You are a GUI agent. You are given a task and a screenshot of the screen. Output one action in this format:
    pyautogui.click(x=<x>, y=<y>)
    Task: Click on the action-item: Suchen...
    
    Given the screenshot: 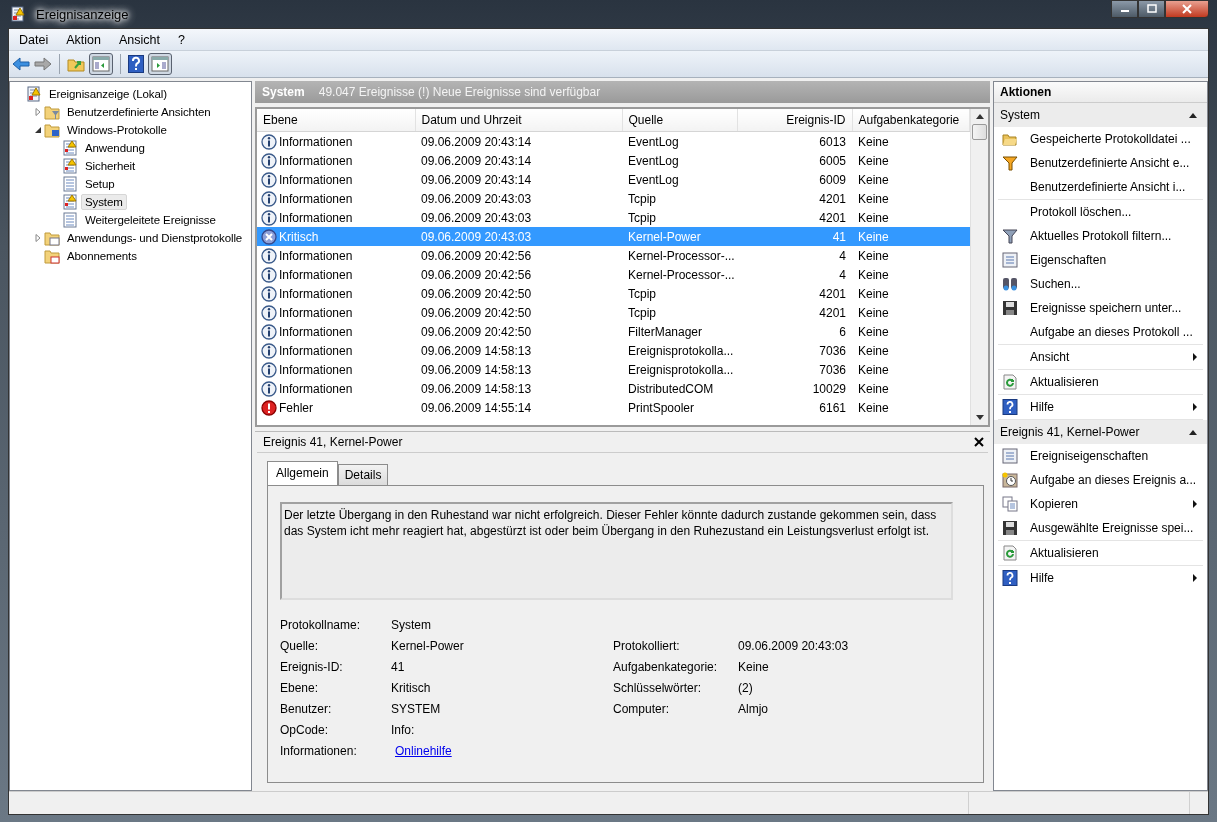 What is the action you would take?
    pyautogui.click(x=1100, y=284)
    